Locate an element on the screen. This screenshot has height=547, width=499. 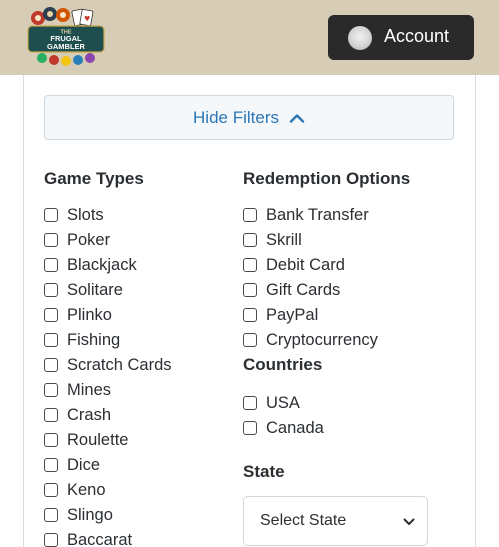
filter-label: Dice is located at coordinates (84, 464).